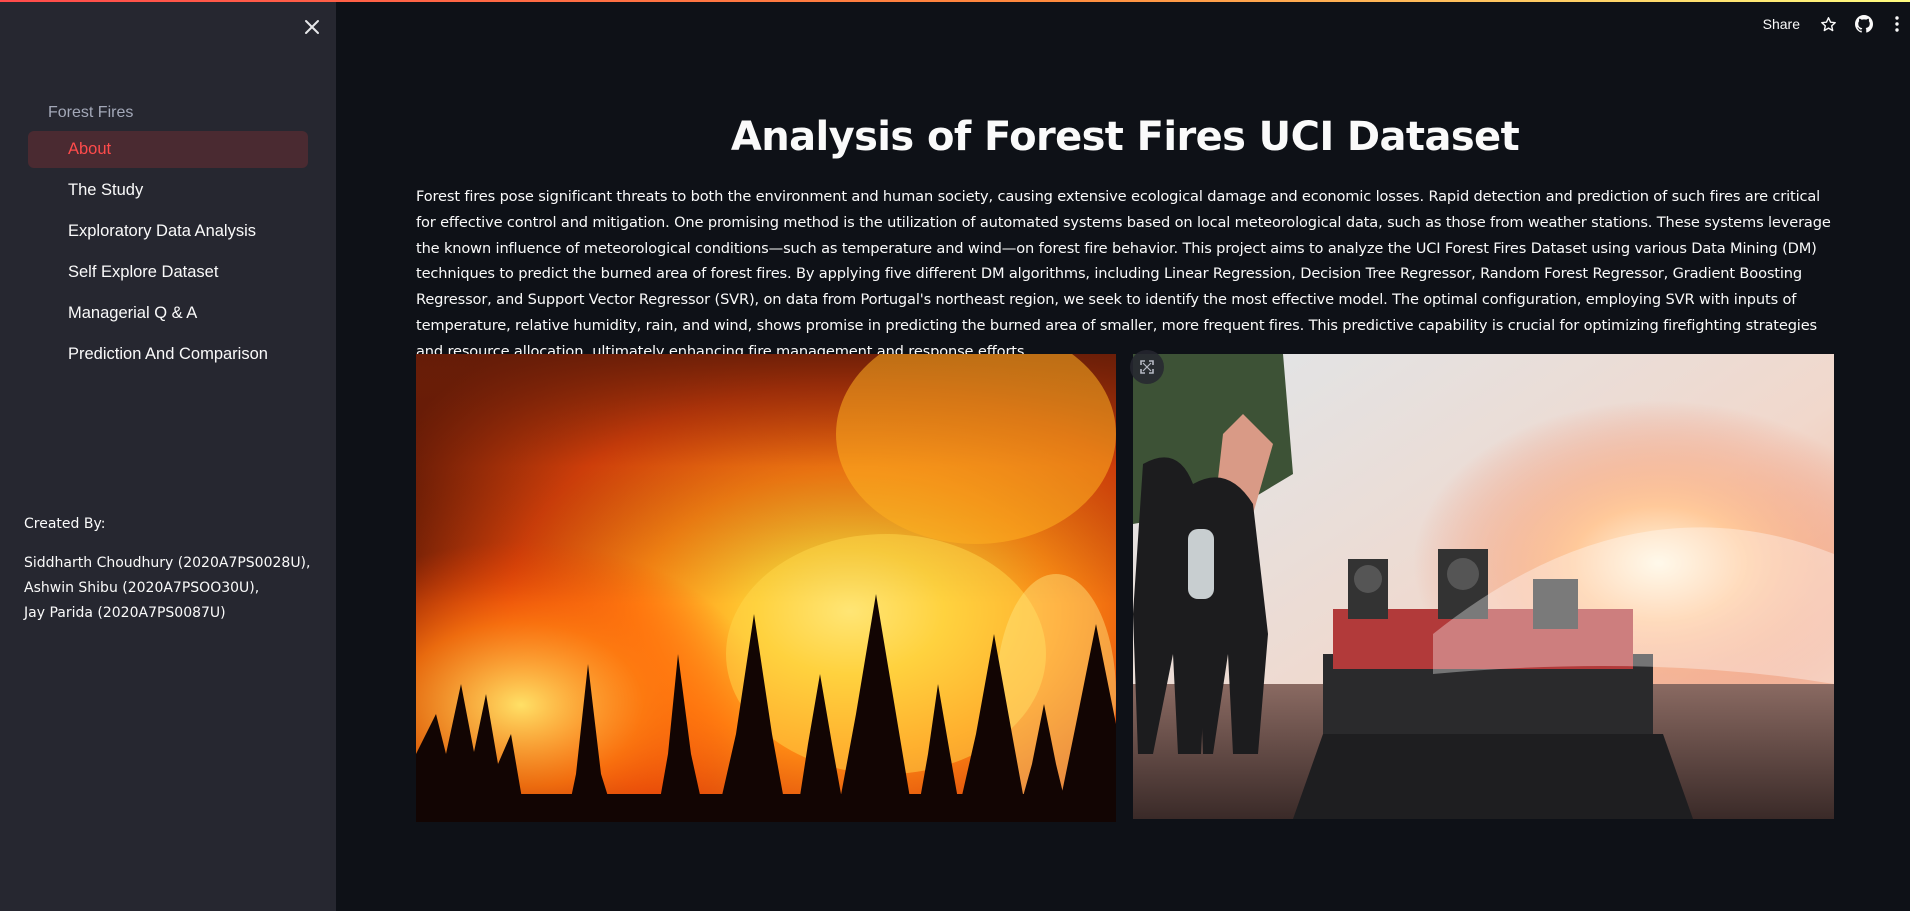 Image resolution: width=1910 pixels, height=911 pixels. What do you see at coordinates (312, 26) in the screenshot?
I see `close-icon` at bounding box center [312, 26].